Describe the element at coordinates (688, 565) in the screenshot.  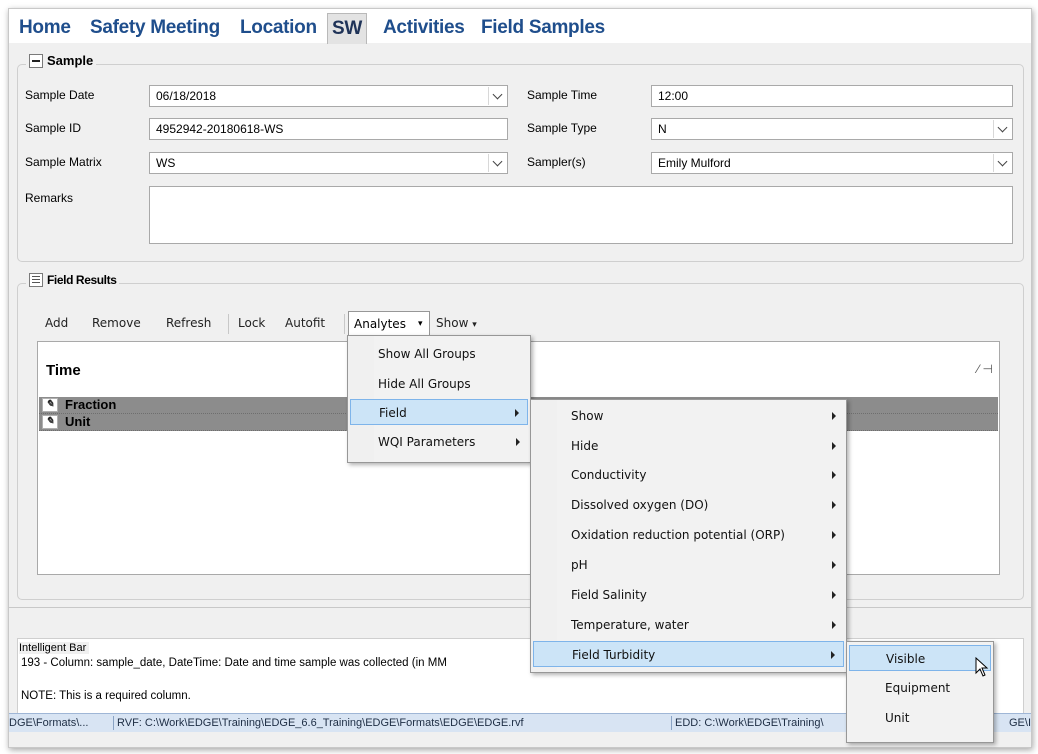
I see `menu-item-ph: pH` at that location.